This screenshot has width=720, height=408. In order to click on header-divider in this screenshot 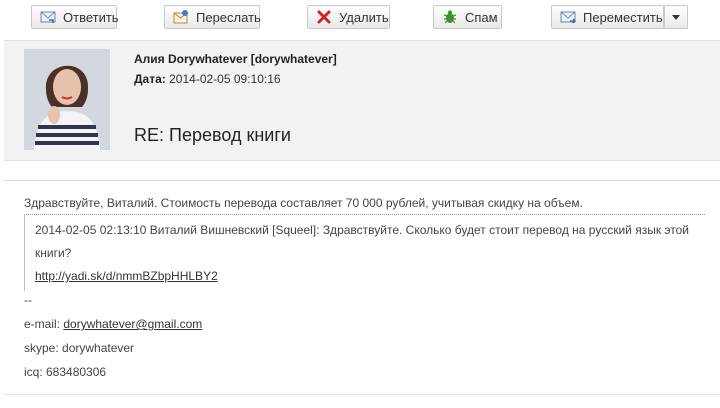, I will do `click(362, 180)`.